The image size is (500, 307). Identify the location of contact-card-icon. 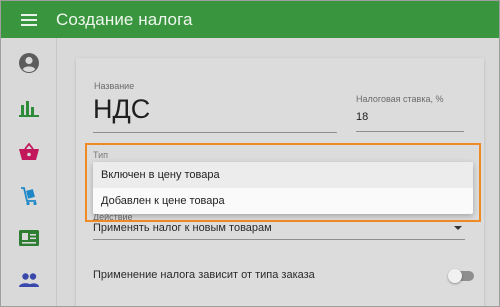
(29, 238).